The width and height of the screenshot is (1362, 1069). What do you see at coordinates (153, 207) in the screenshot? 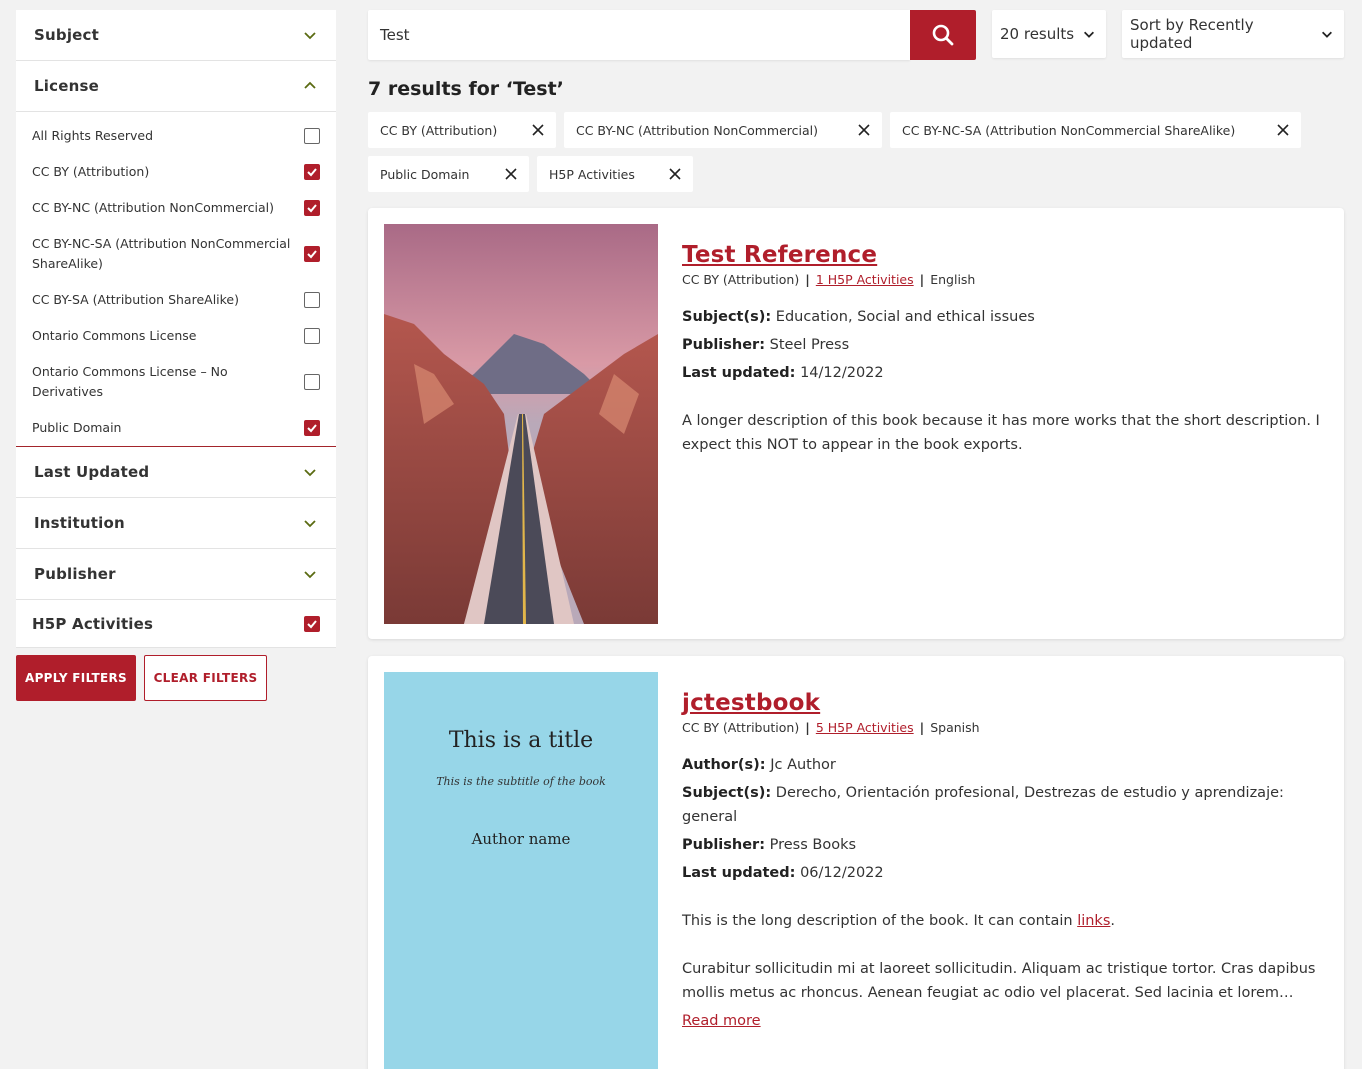
I see `license-option-label: CC BY-NC (Attribution NonCommercial)` at bounding box center [153, 207].